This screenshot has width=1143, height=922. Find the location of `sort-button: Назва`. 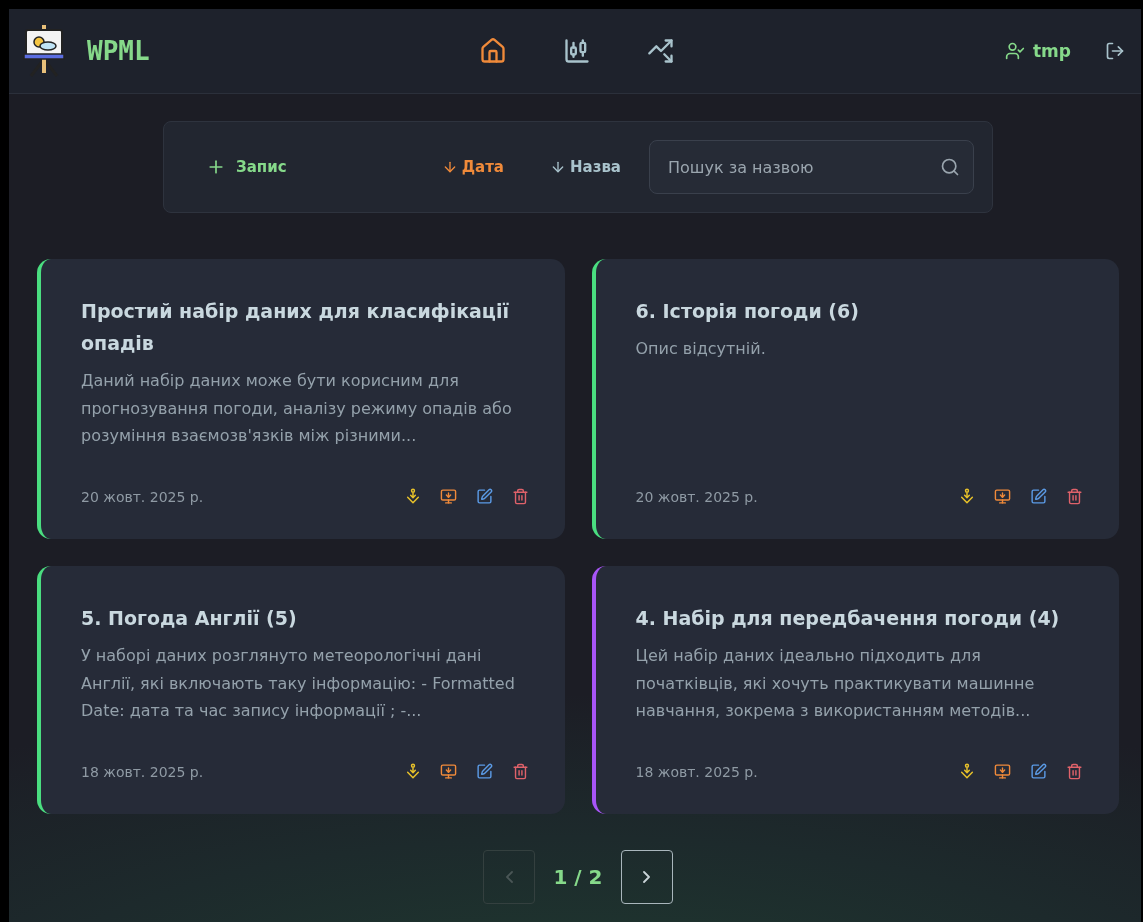

sort-button: Назва is located at coordinates (585, 167).